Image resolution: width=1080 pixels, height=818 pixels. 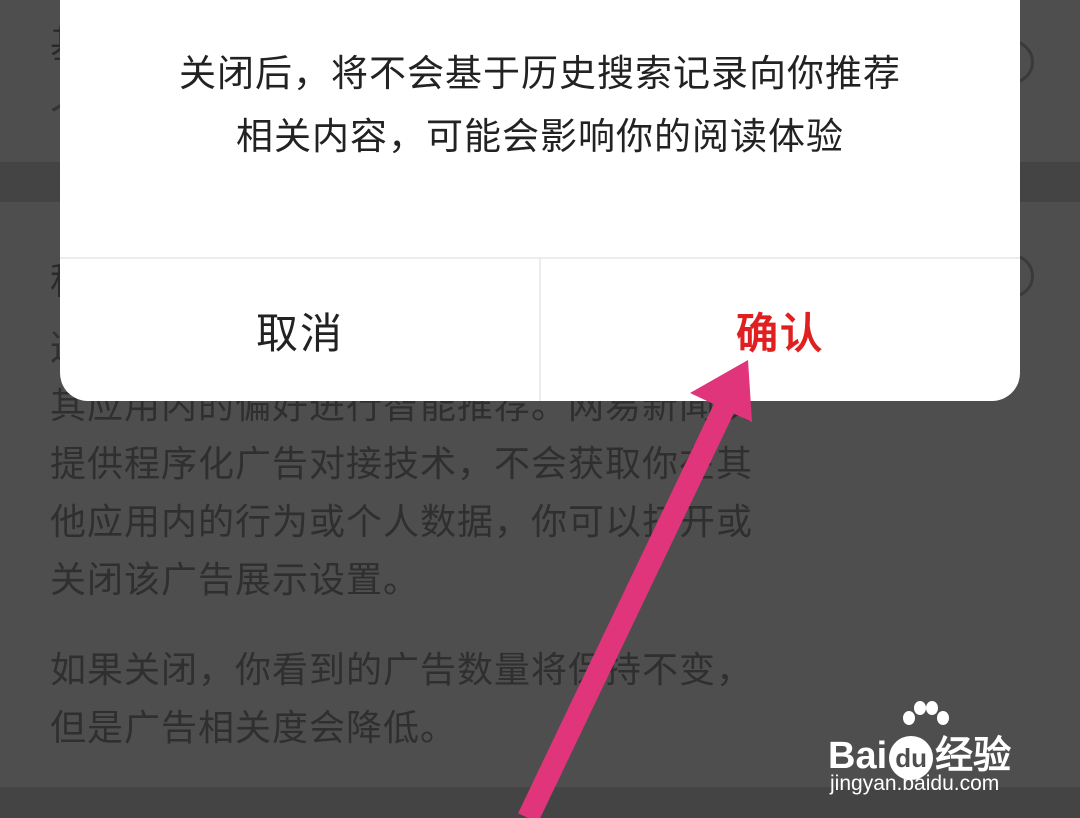 I want to click on ads-description-line: 提供程序化广告对接技术，不会获取你在其, so click(x=402, y=464).